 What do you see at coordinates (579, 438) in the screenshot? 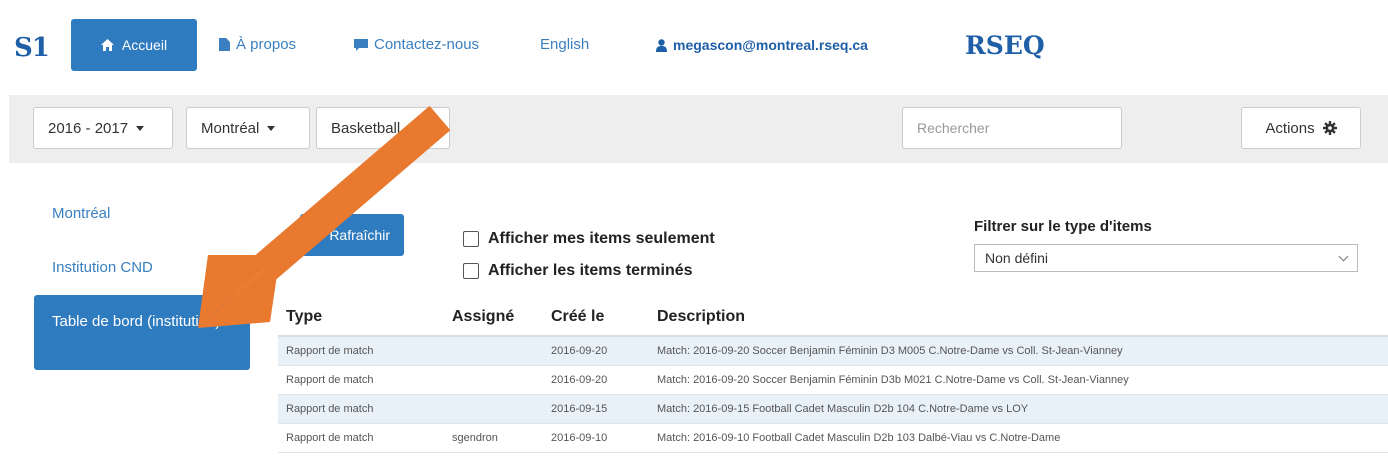
I see `cell-created: 2016-09-10` at bounding box center [579, 438].